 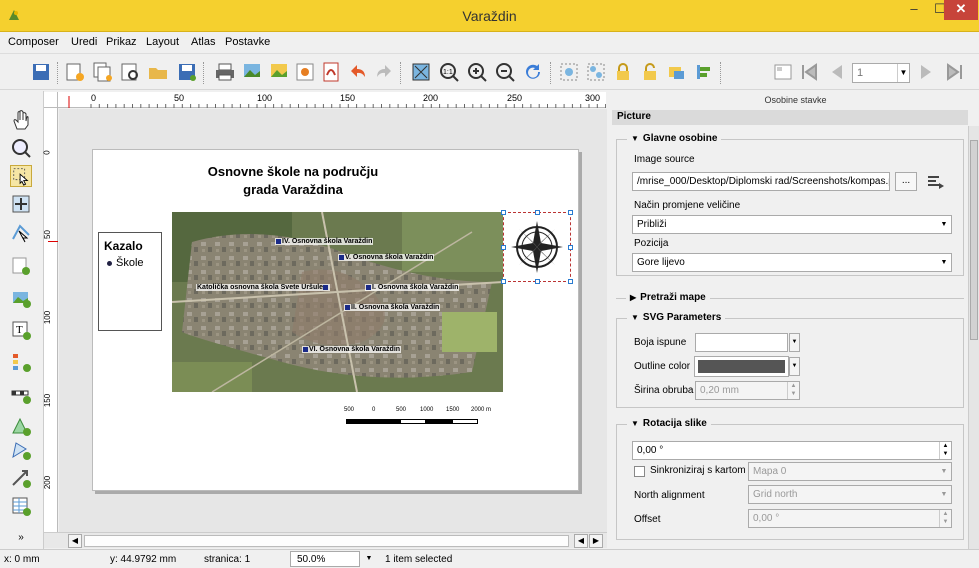 What do you see at coordinates (21, 478) in the screenshot?
I see `add-arrow-icon` at bounding box center [21, 478].